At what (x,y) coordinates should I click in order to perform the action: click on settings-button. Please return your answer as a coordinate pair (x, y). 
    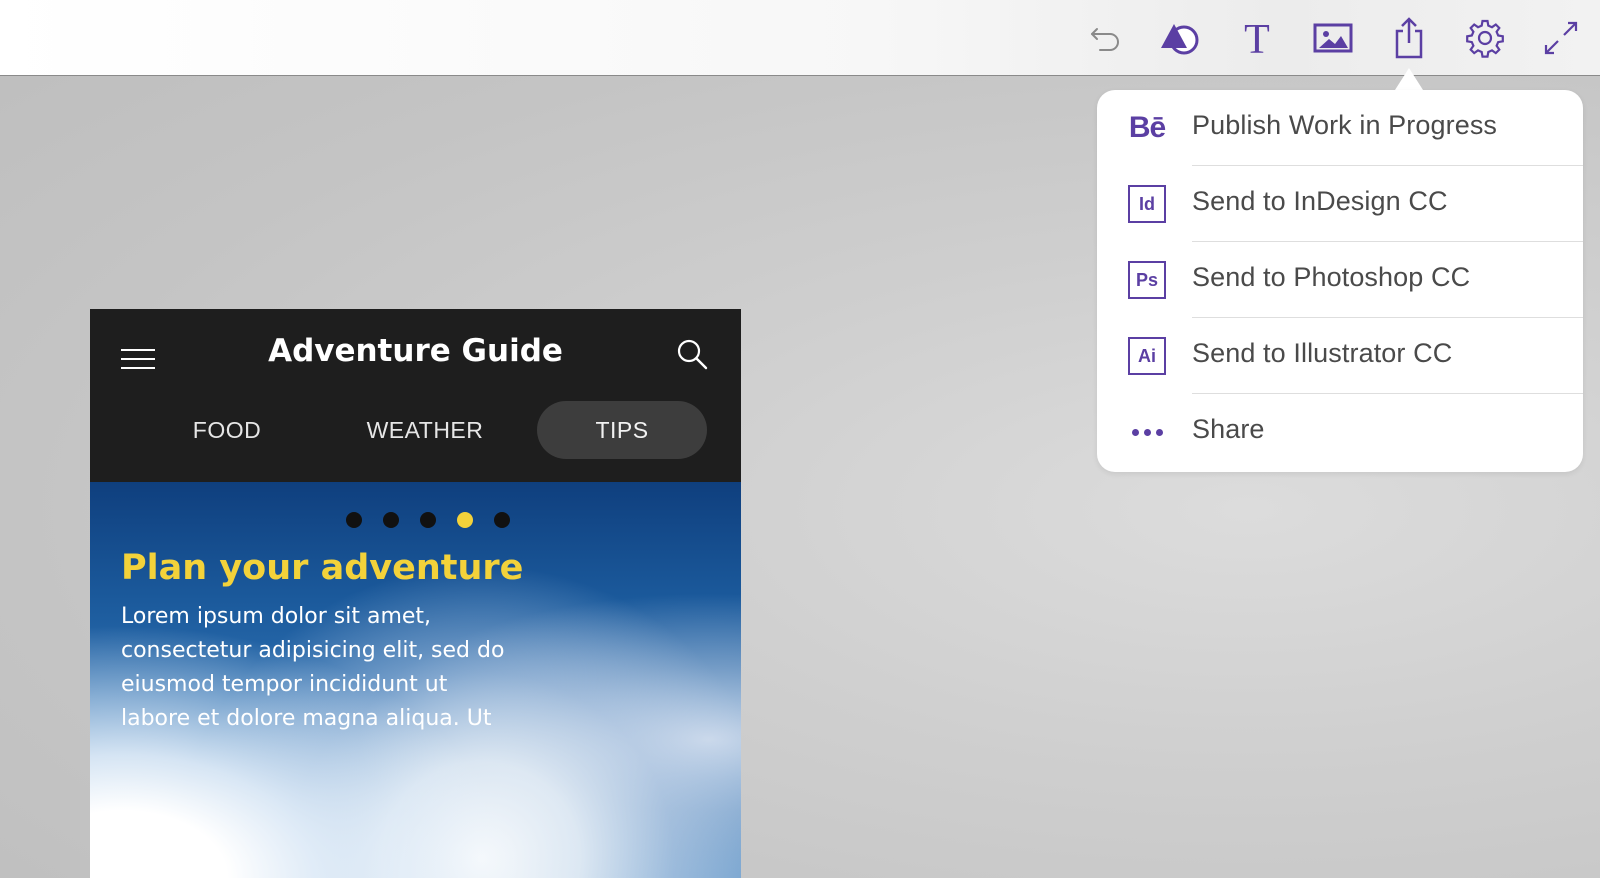
    Looking at the image, I should click on (1485, 38).